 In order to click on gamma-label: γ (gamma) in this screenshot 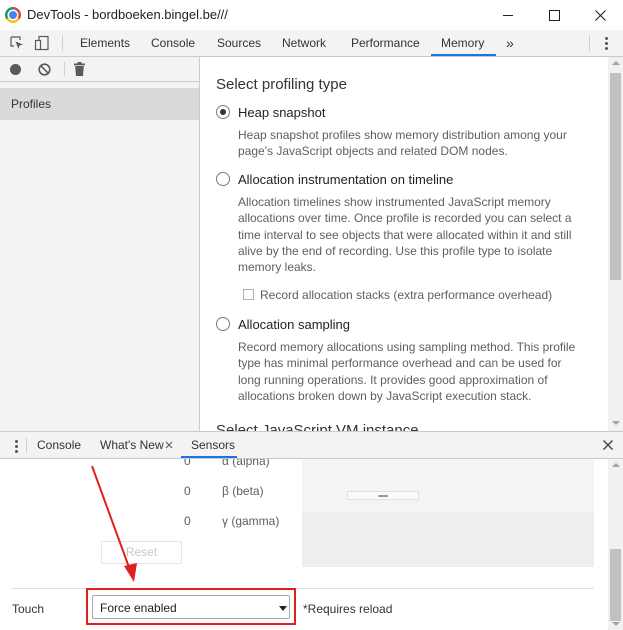, I will do `click(251, 521)`.